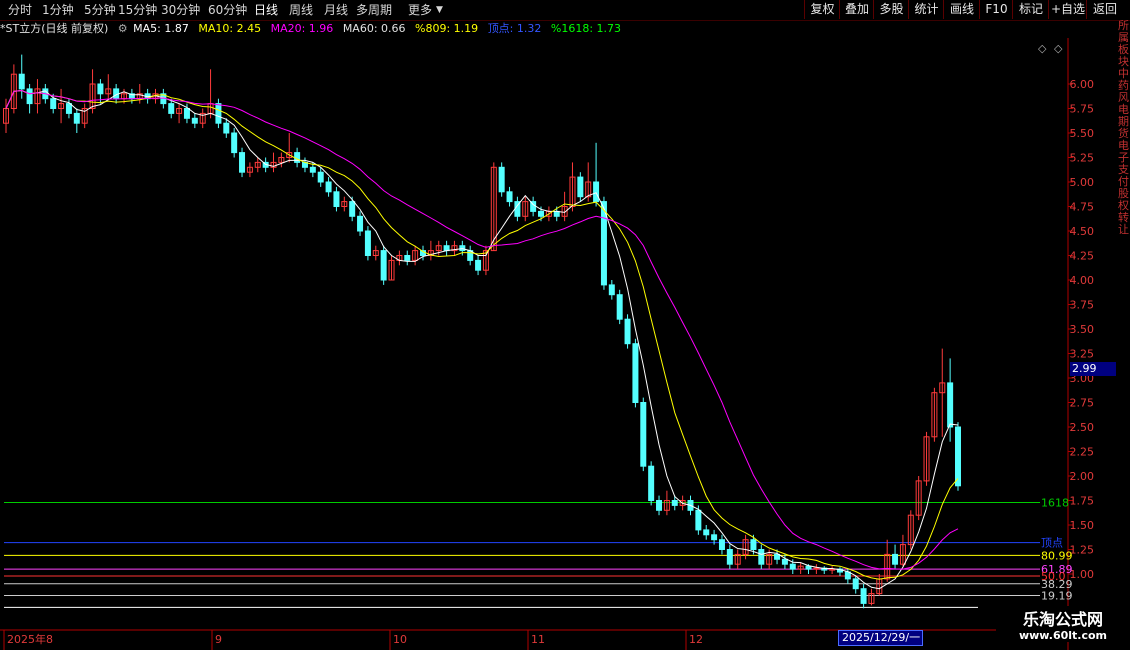 The width and height of the screenshot is (1130, 650). Describe the element at coordinates (961, 9) in the screenshot. I see `toolbar-button-4: 画线` at that location.